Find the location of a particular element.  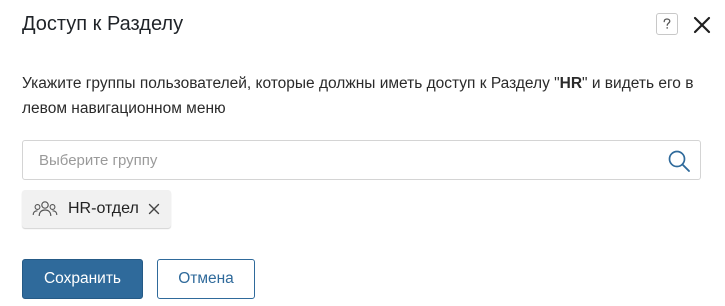

search-icon is located at coordinates (679, 161).